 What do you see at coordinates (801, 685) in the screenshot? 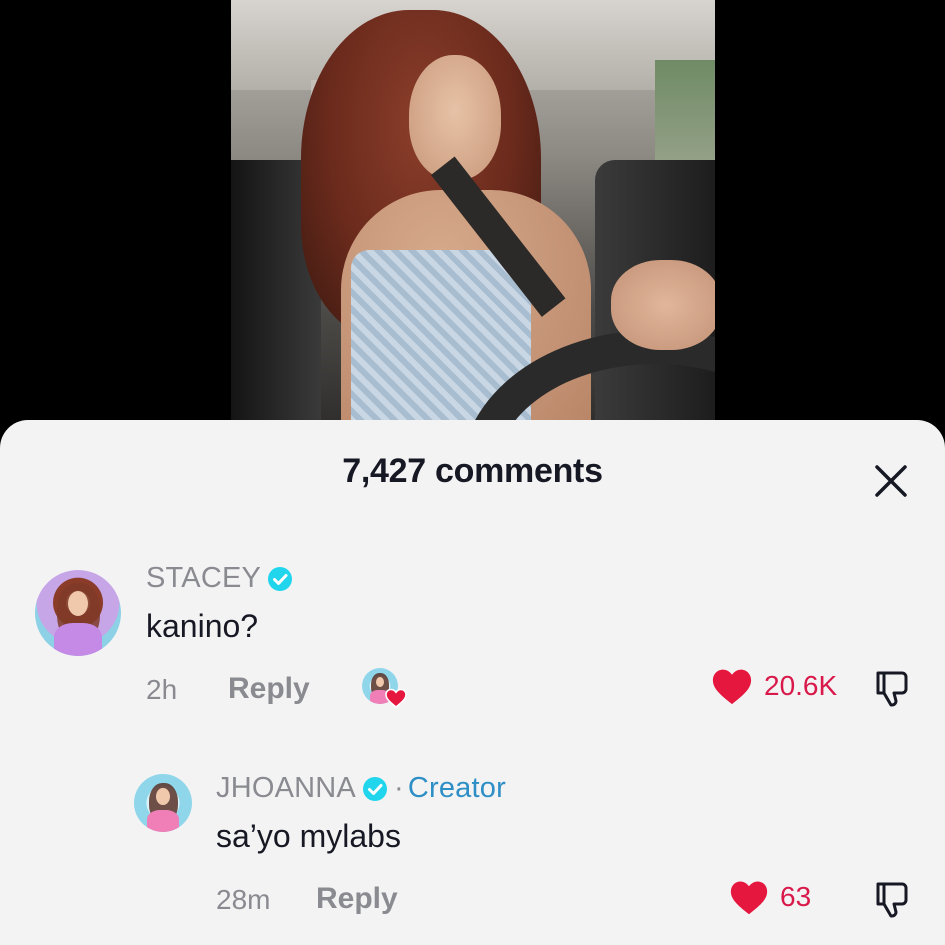
I see `like-count: 20.6K` at bounding box center [801, 685].